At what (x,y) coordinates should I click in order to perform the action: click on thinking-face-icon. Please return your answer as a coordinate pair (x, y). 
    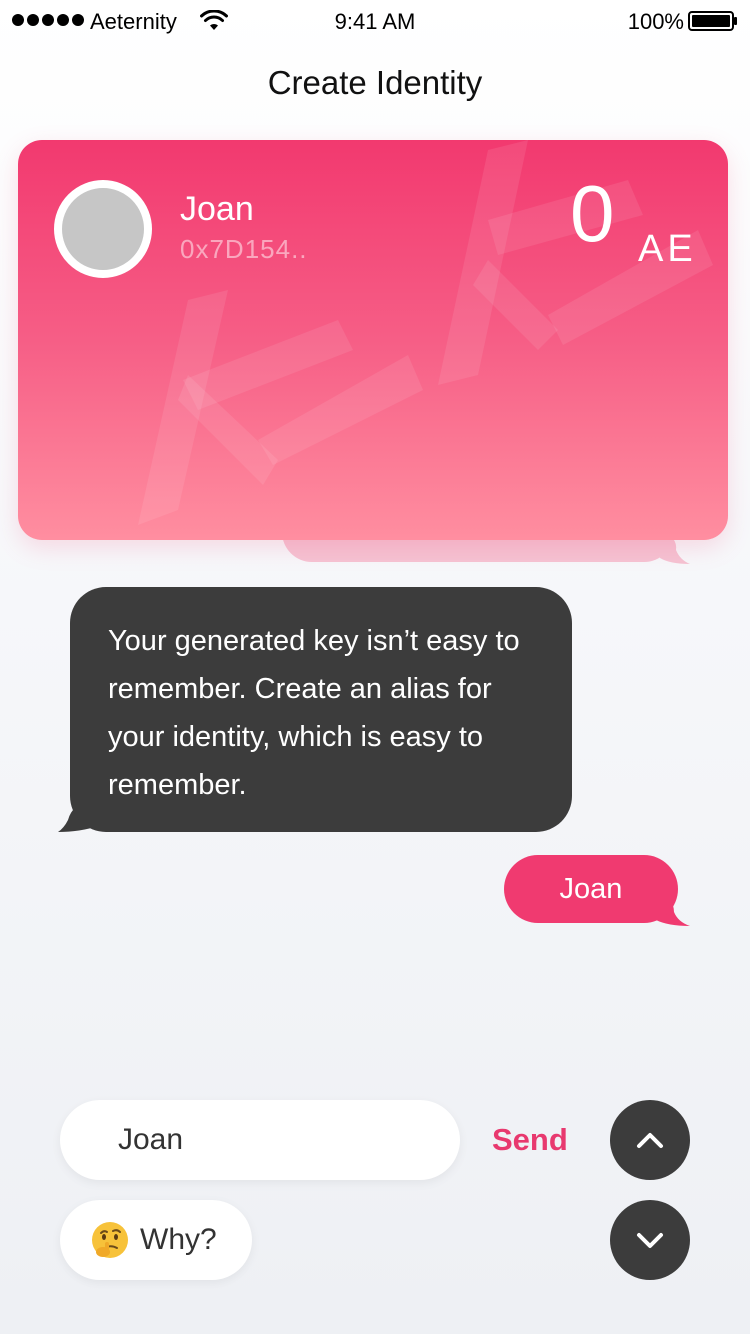
    Looking at the image, I should click on (110, 1240).